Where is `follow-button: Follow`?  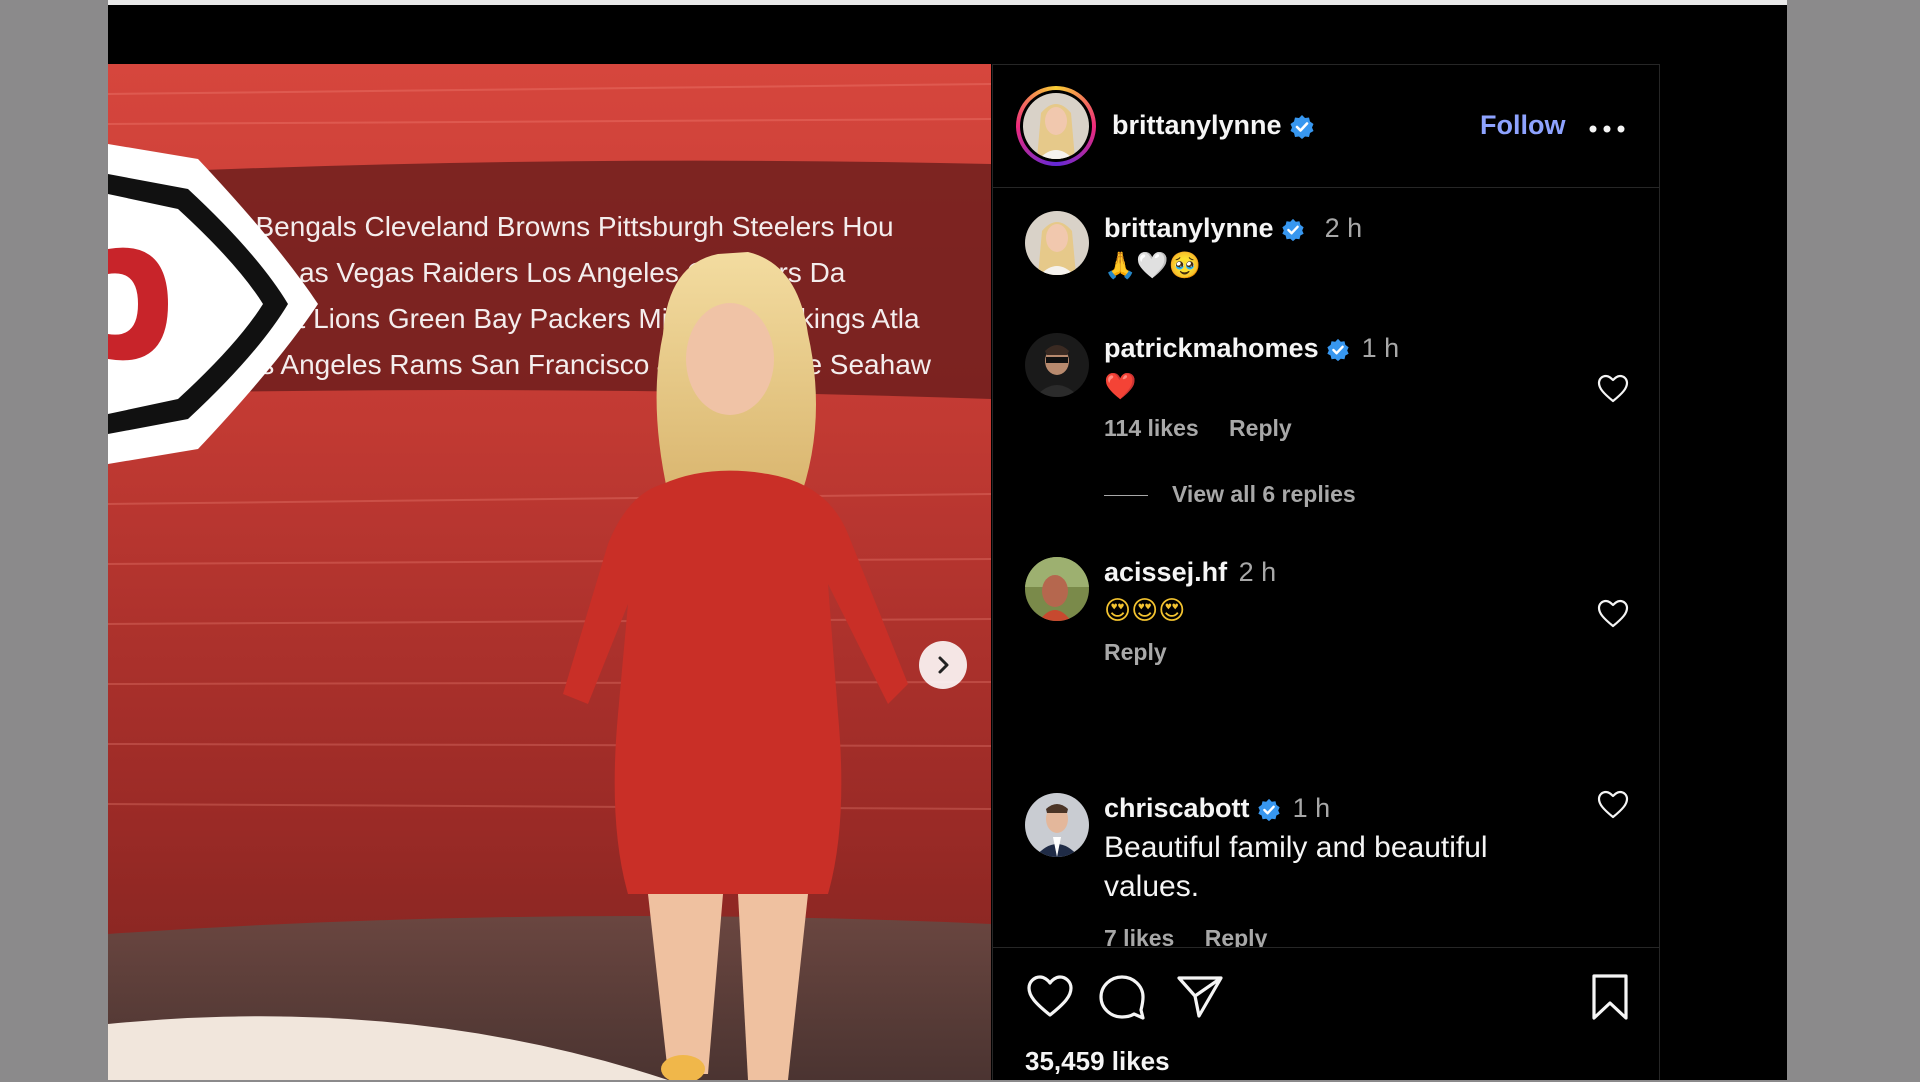 follow-button: Follow is located at coordinates (1522, 125).